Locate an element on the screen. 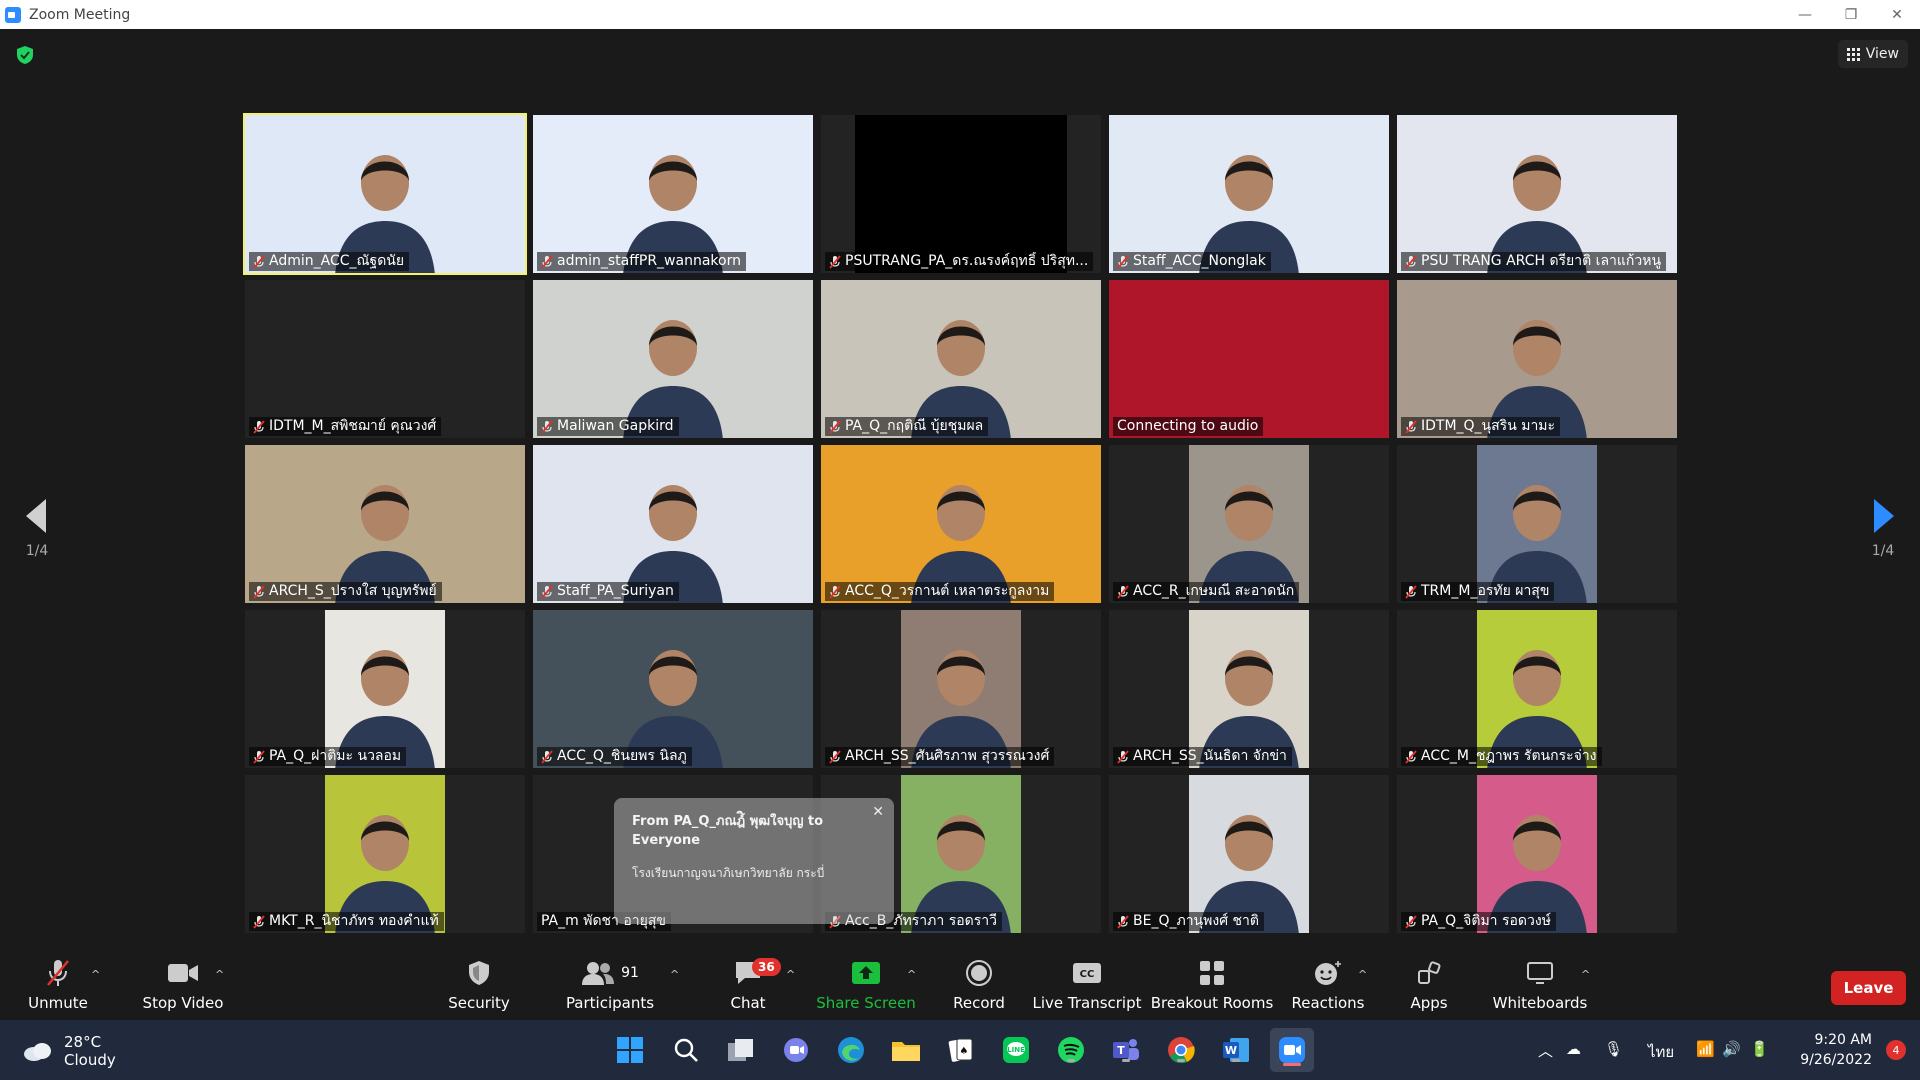  word-button: W is located at coordinates (1236, 1050).